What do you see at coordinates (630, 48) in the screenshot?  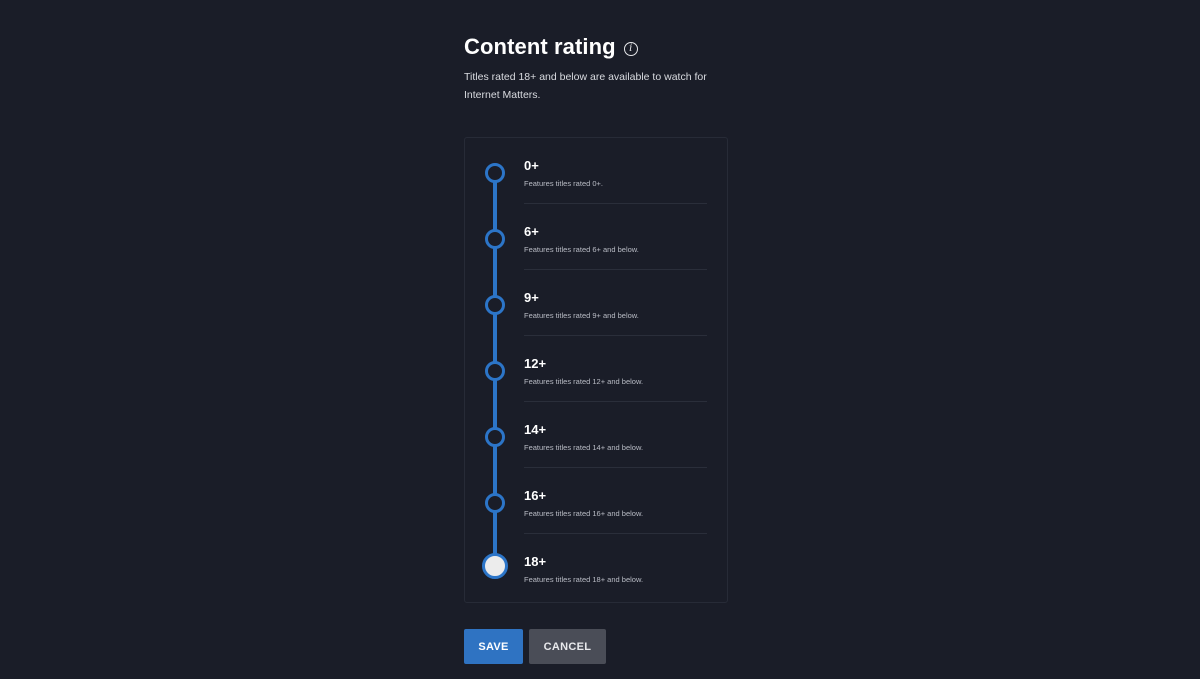 I see `info-icon: i` at bounding box center [630, 48].